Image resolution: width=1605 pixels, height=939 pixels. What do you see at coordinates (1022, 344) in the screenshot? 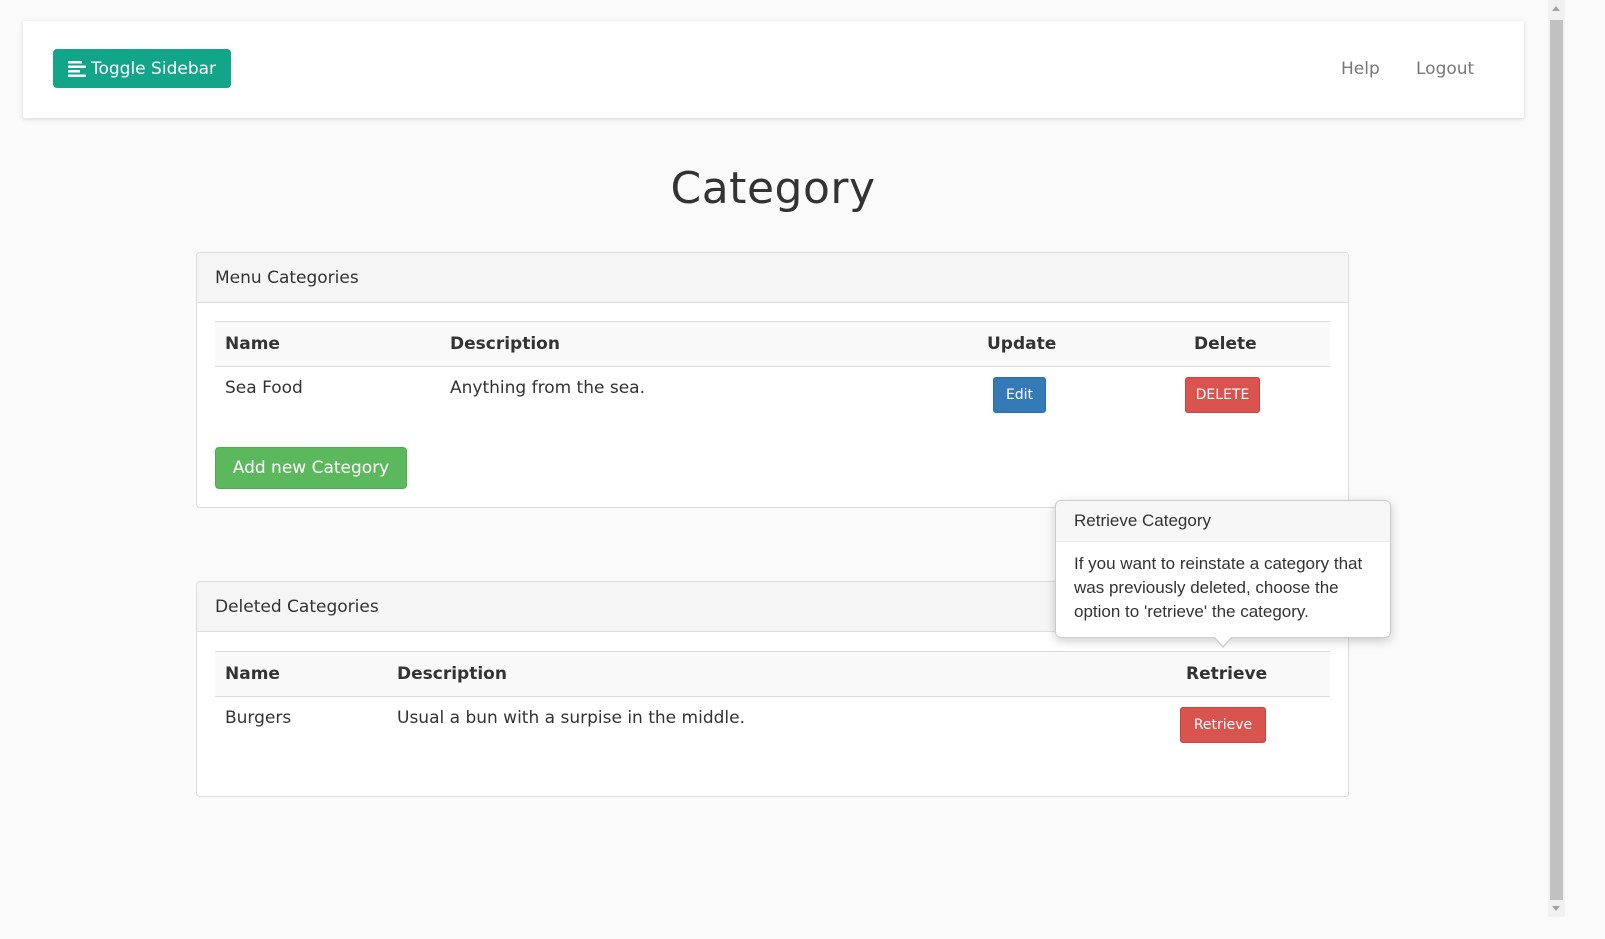
I see `column-header-update: Update` at bounding box center [1022, 344].